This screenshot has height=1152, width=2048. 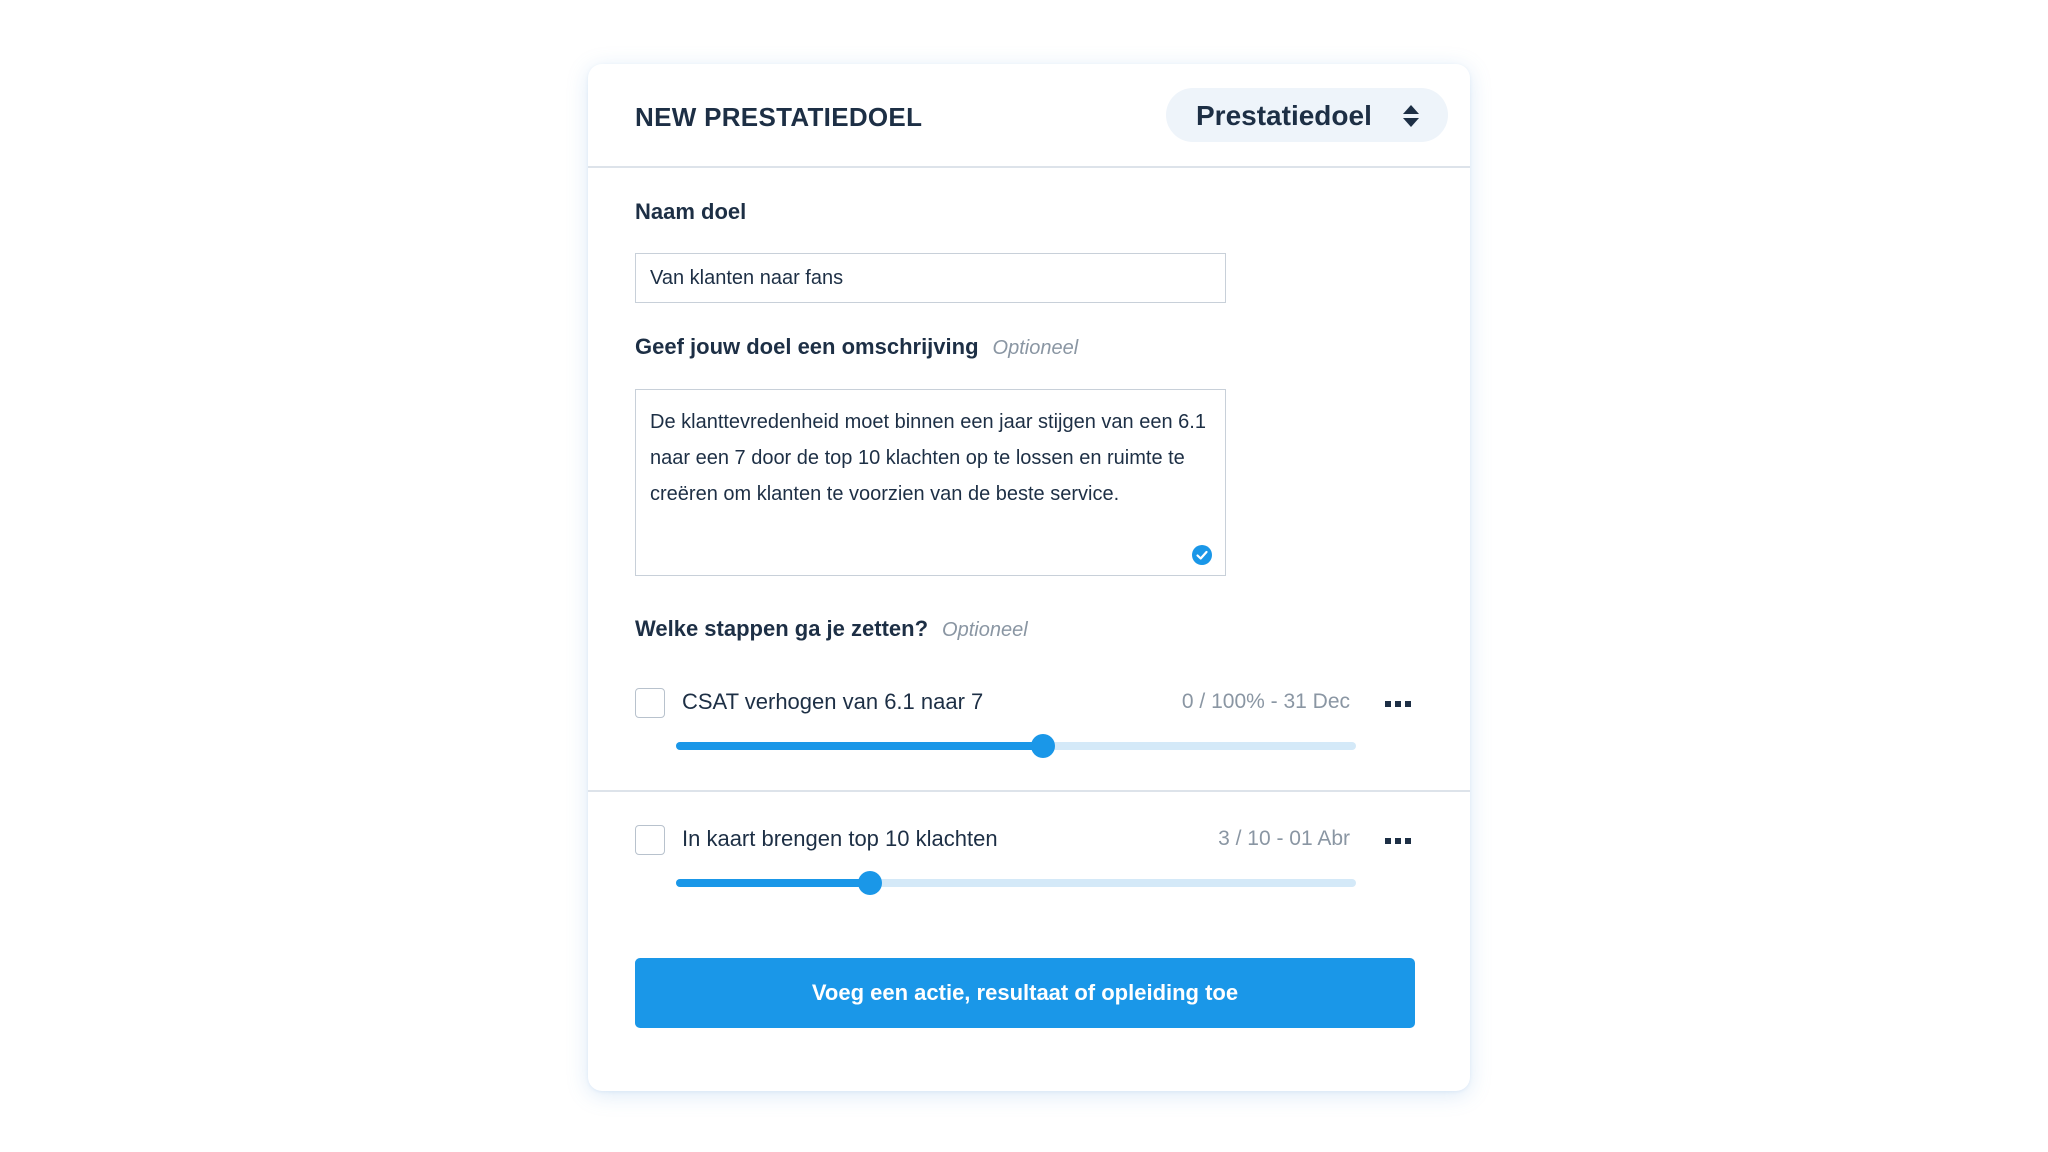 What do you see at coordinates (930, 278) in the screenshot?
I see `goal-name-input` at bounding box center [930, 278].